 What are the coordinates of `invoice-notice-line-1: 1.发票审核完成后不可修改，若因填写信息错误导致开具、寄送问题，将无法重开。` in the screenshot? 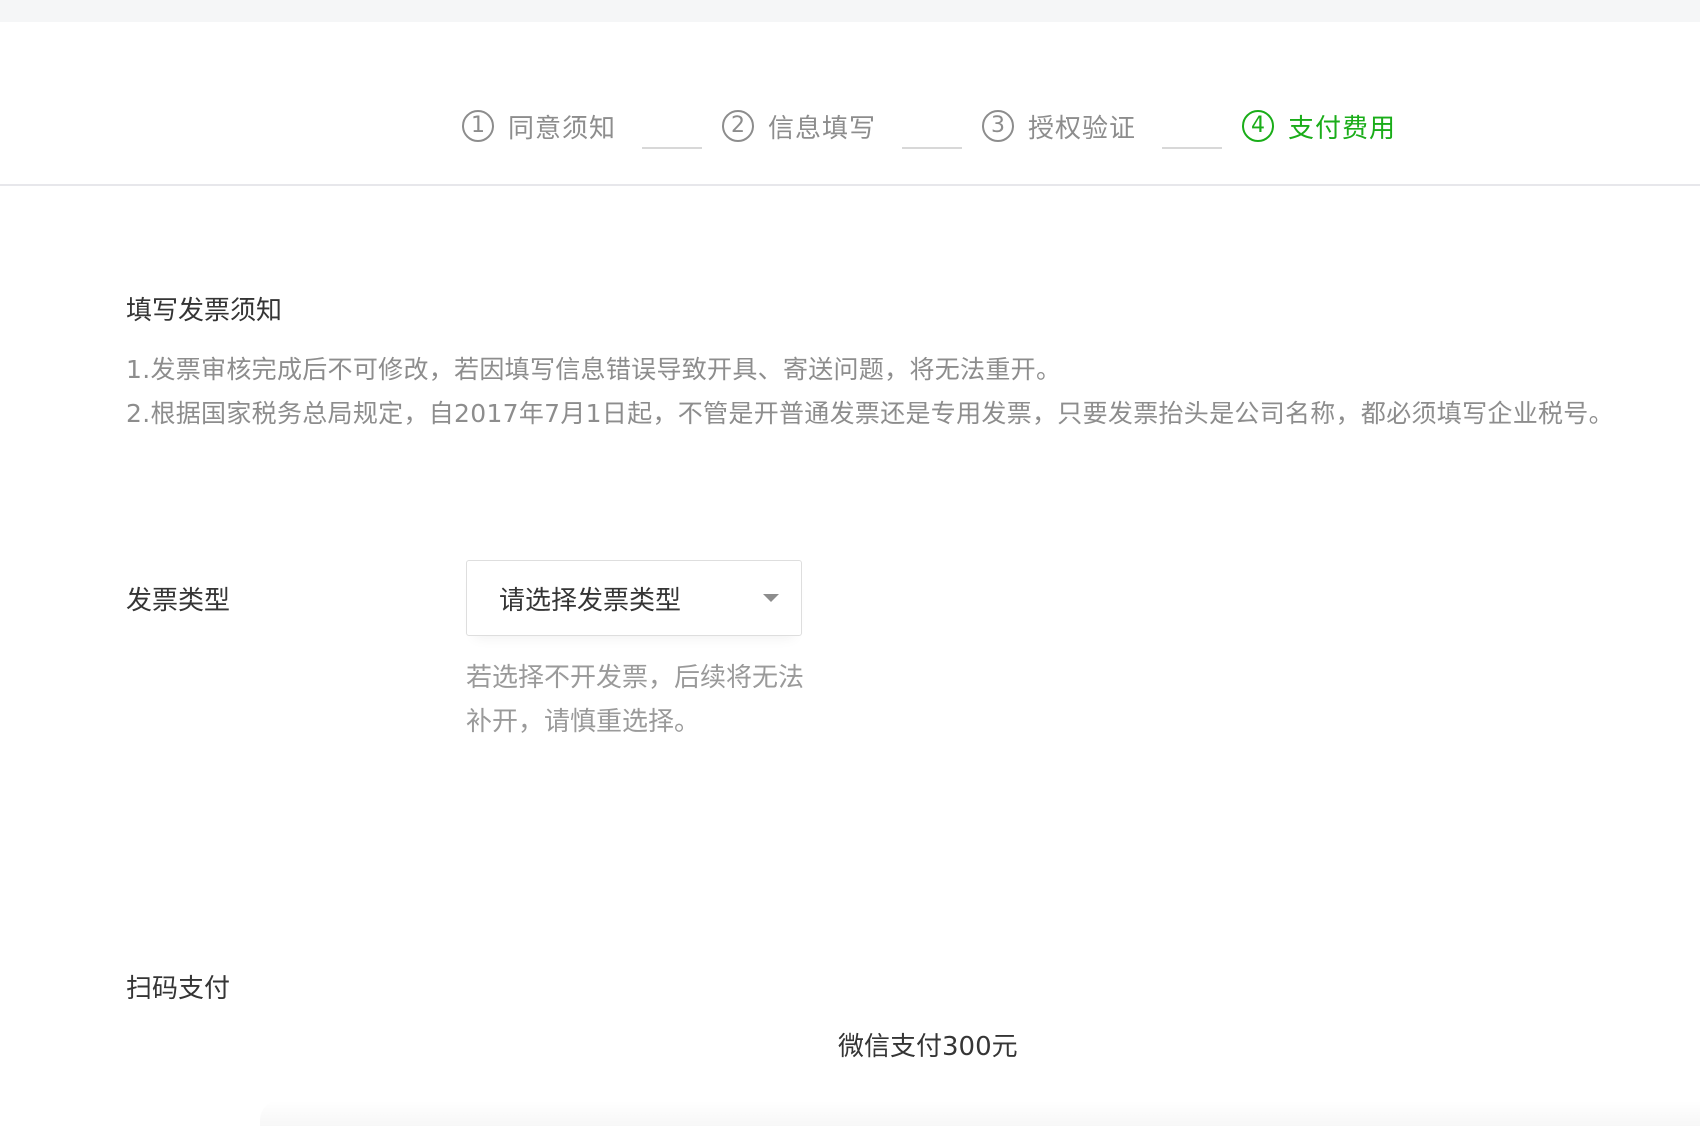 It's located at (594, 369).